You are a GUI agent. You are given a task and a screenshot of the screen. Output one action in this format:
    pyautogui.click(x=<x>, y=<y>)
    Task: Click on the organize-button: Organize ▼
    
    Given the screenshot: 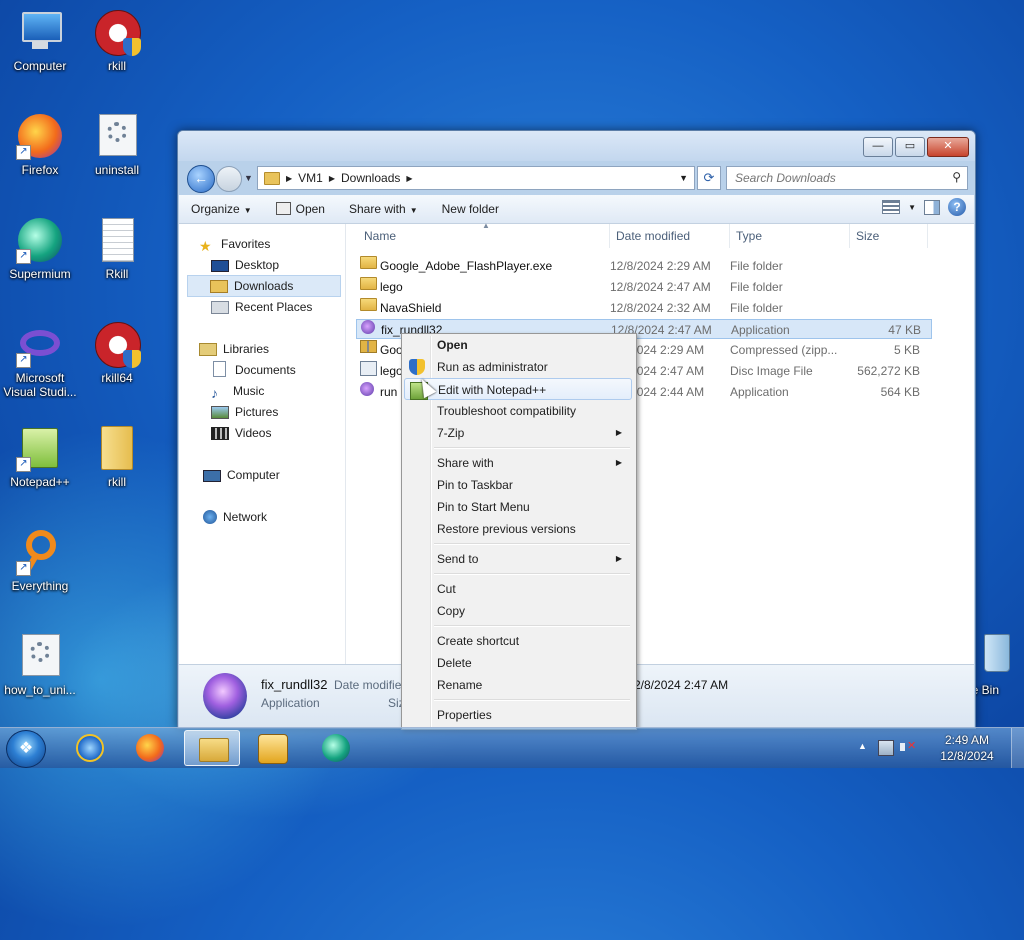 What is the action you would take?
    pyautogui.click(x=221, y=209)
    